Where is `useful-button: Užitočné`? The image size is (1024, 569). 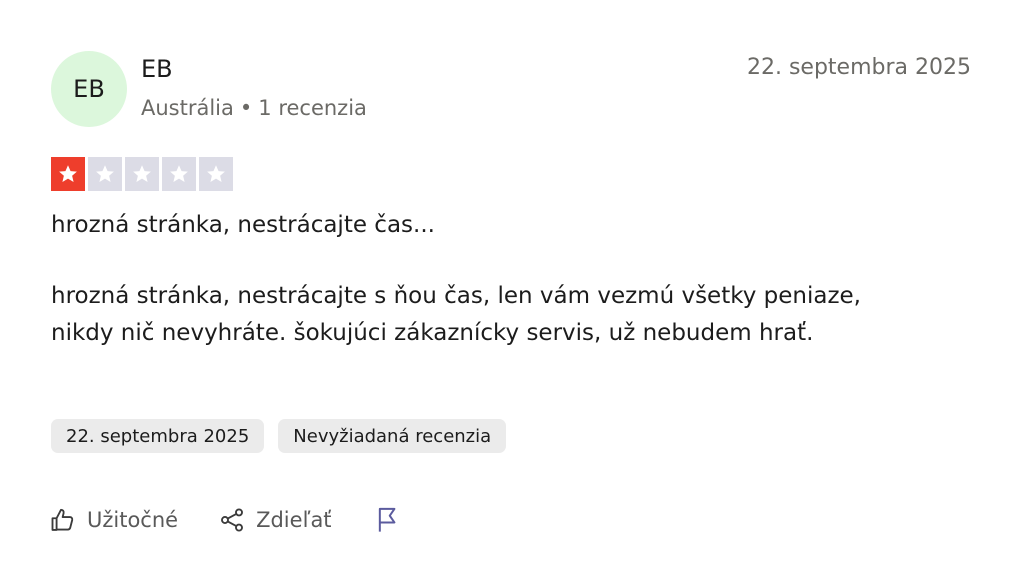 useful-button: Užitočné is located at coordinates (113, 520).